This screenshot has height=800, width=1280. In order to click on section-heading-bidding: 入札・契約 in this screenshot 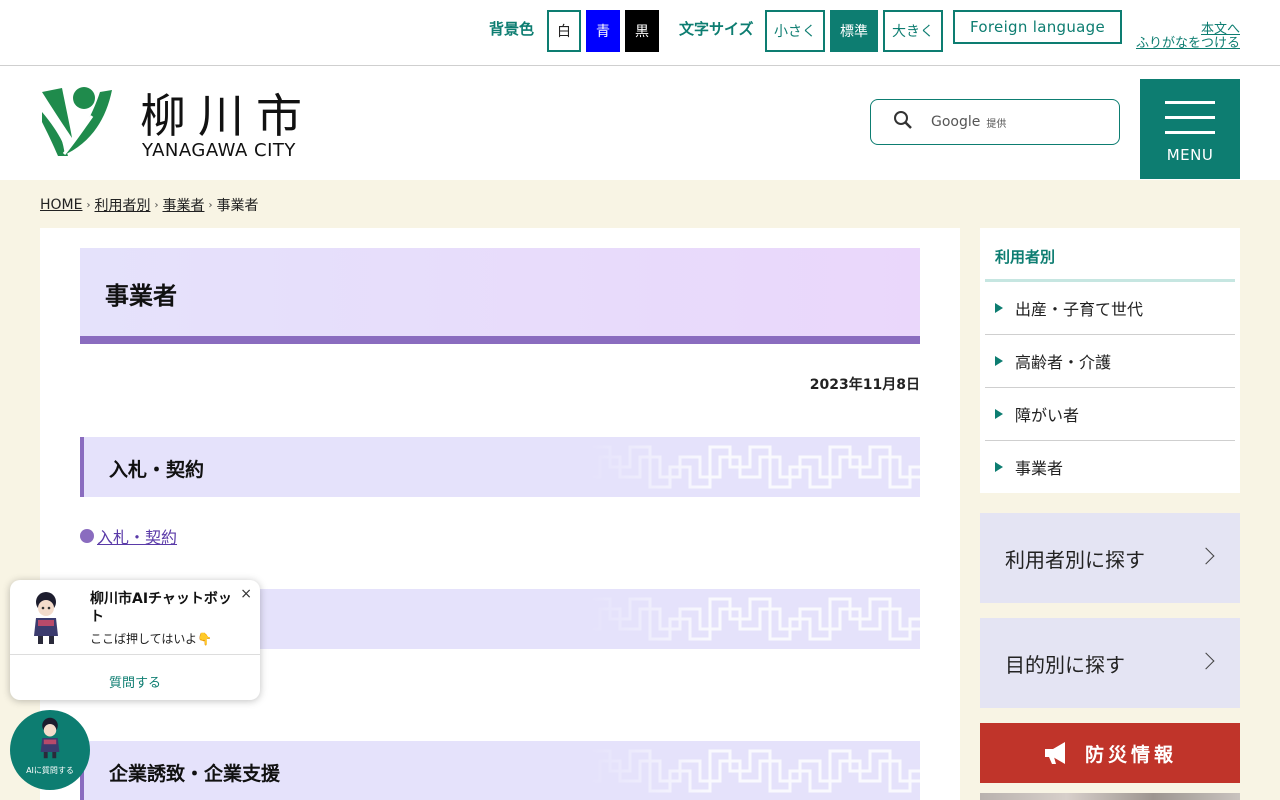, I will do `click(500, 467)`.